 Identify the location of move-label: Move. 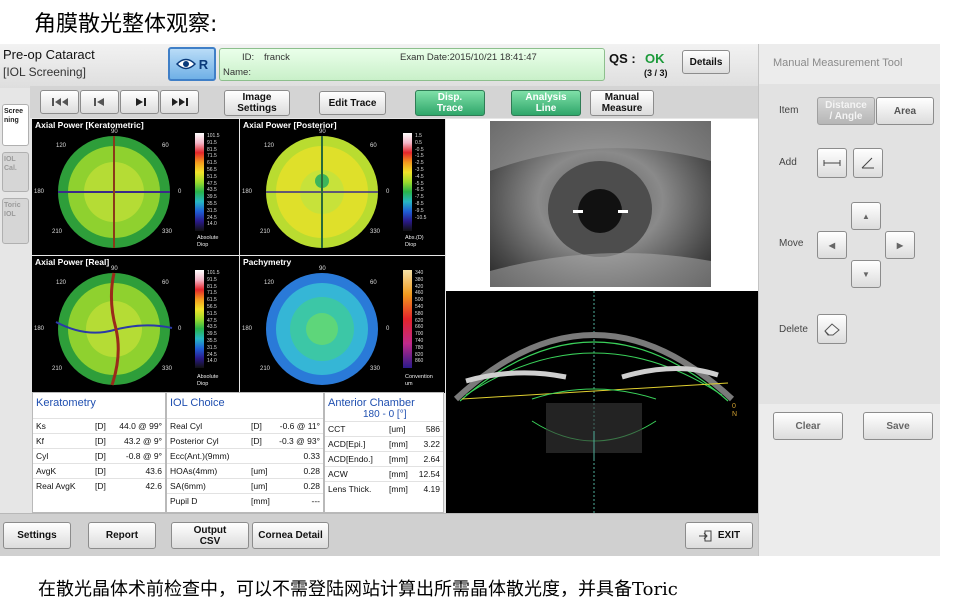
(791, 243).